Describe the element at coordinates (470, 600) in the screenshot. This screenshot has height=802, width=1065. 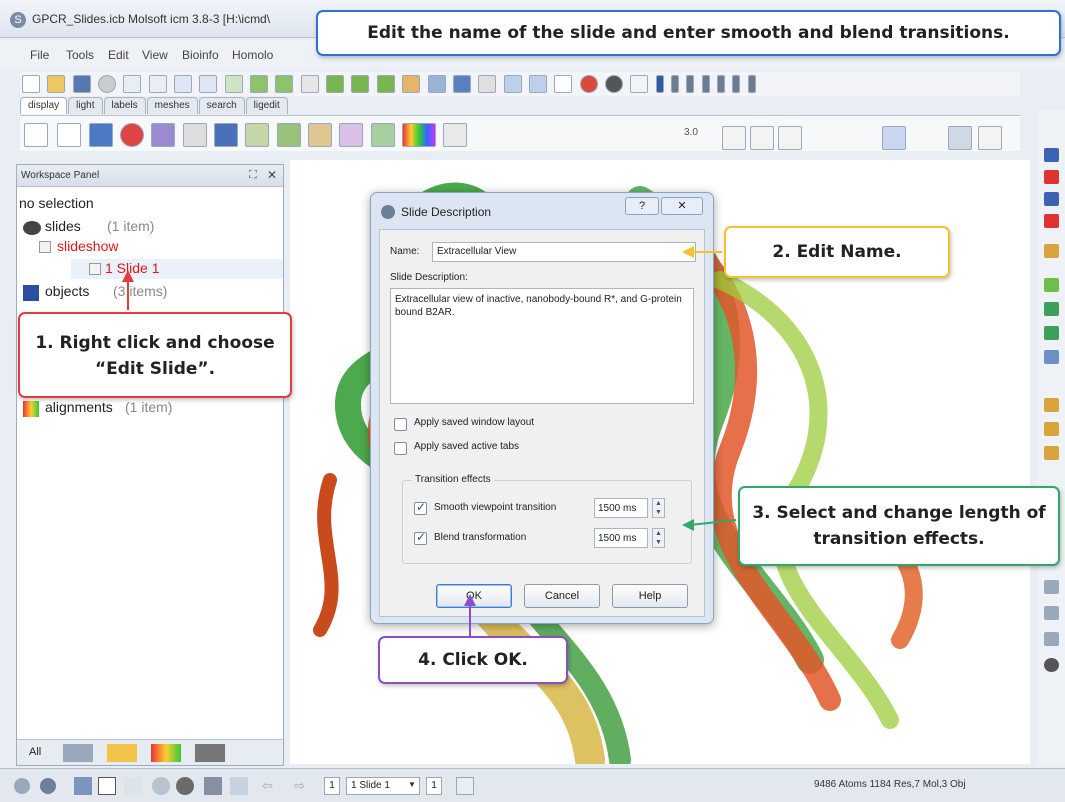
I see `arrowhead-step4` at that location.